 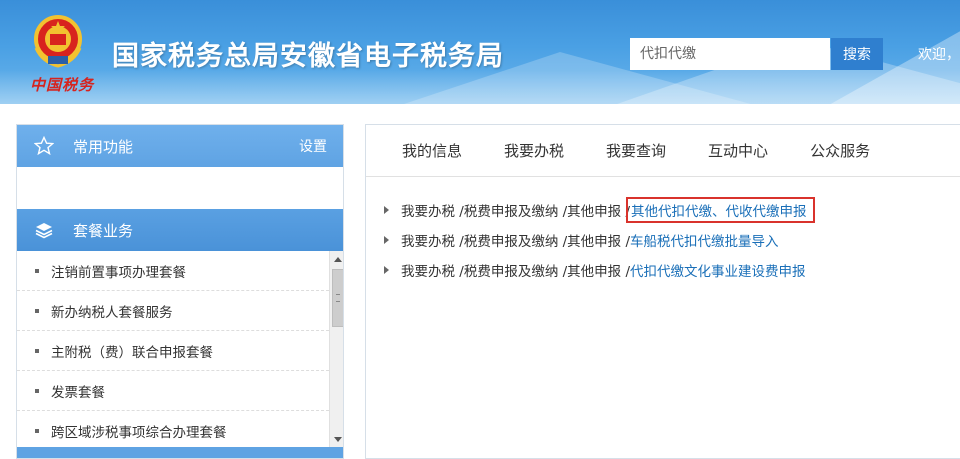 What do you see at coordinates (58, 41) in the screenshot?
I see `tax-emblem-icon` at bounding box center [58, 41].